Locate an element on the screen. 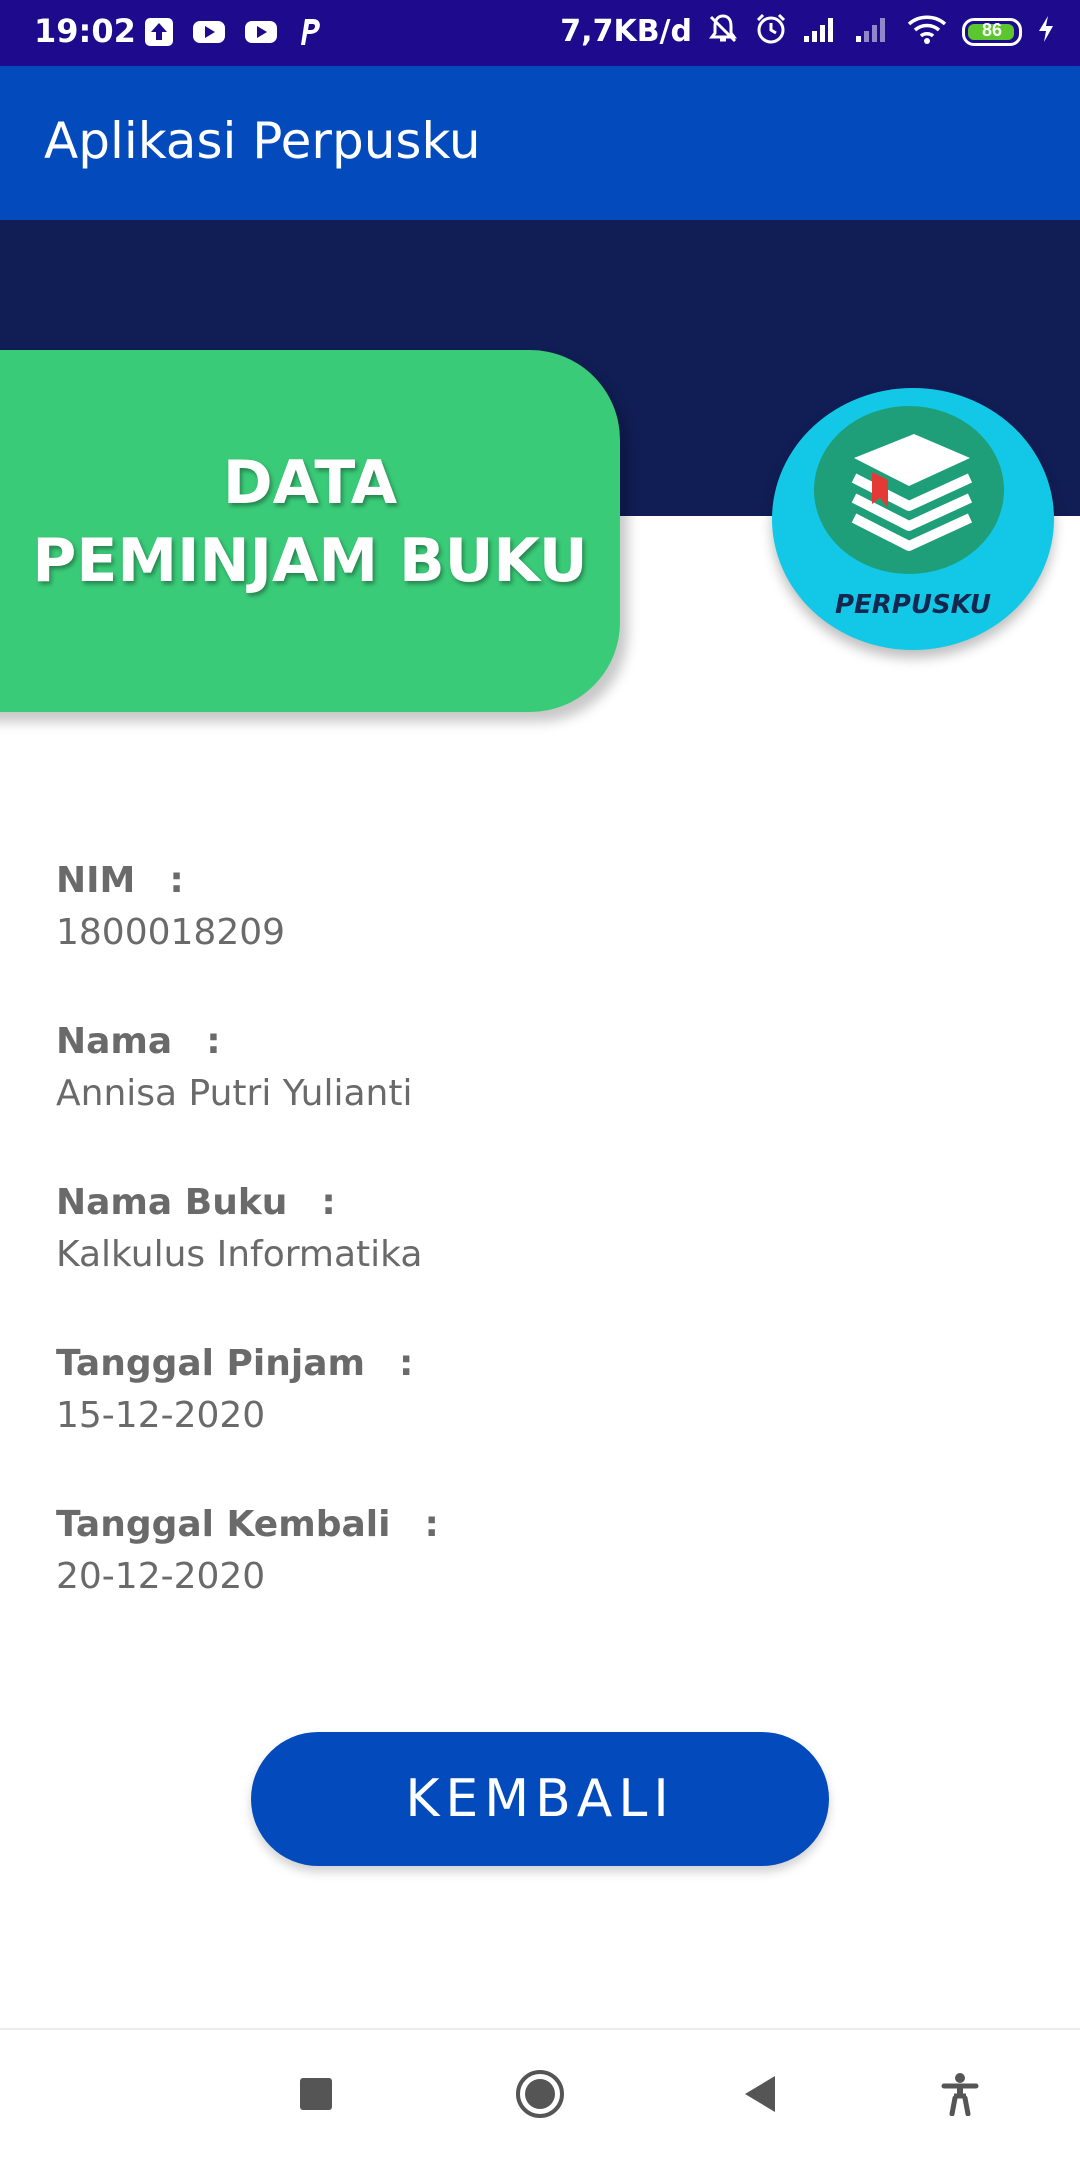 The image size is (1080, 2160). nama-buku-colon: : is located at coordinates (328, 1202).